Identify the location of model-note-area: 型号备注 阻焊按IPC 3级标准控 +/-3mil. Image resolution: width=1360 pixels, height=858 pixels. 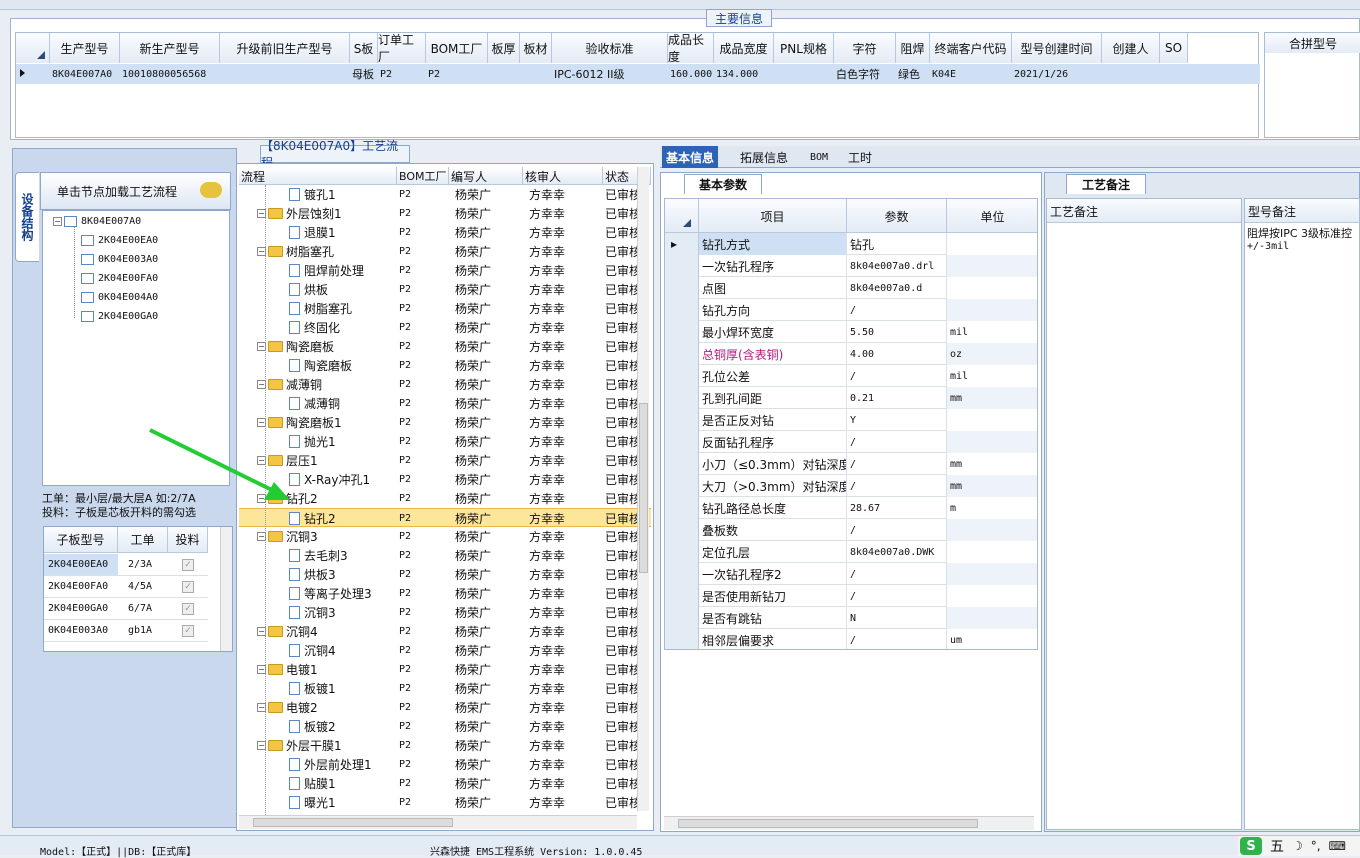
(1302, 514).